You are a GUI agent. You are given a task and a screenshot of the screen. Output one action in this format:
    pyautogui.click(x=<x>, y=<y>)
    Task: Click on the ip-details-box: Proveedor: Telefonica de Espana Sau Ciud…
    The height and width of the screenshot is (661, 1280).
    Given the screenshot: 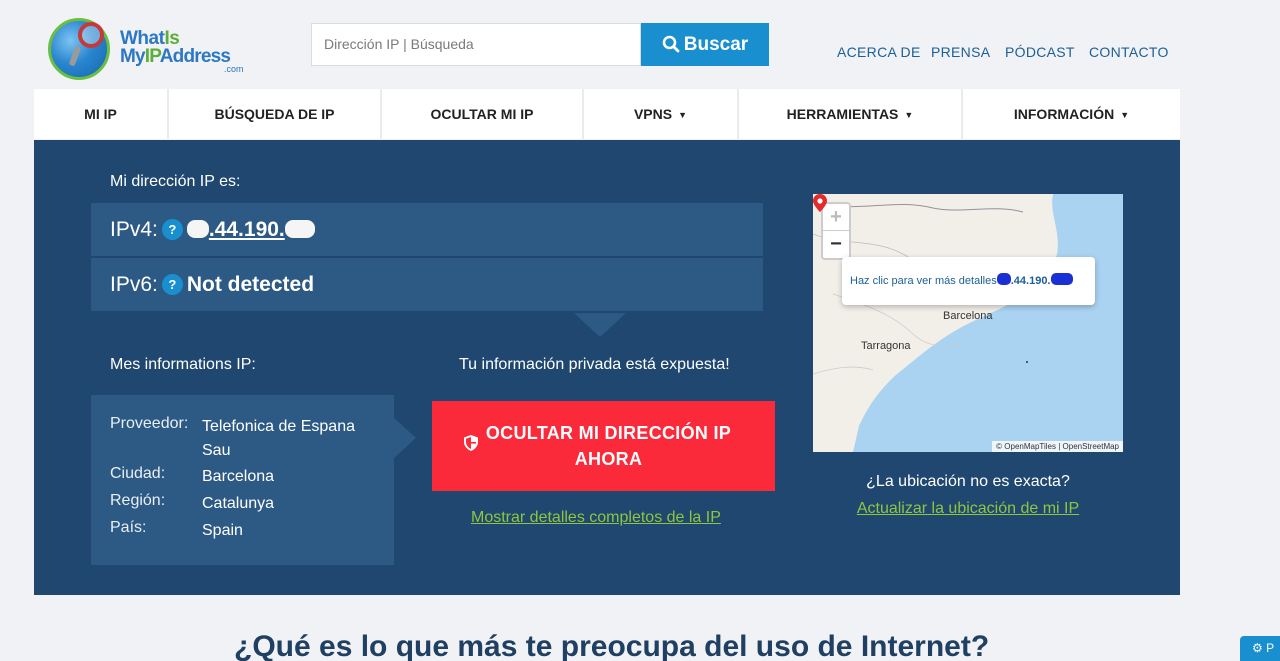 What is the action you would take?
    pyautogui.click(x=242, y=480)
    